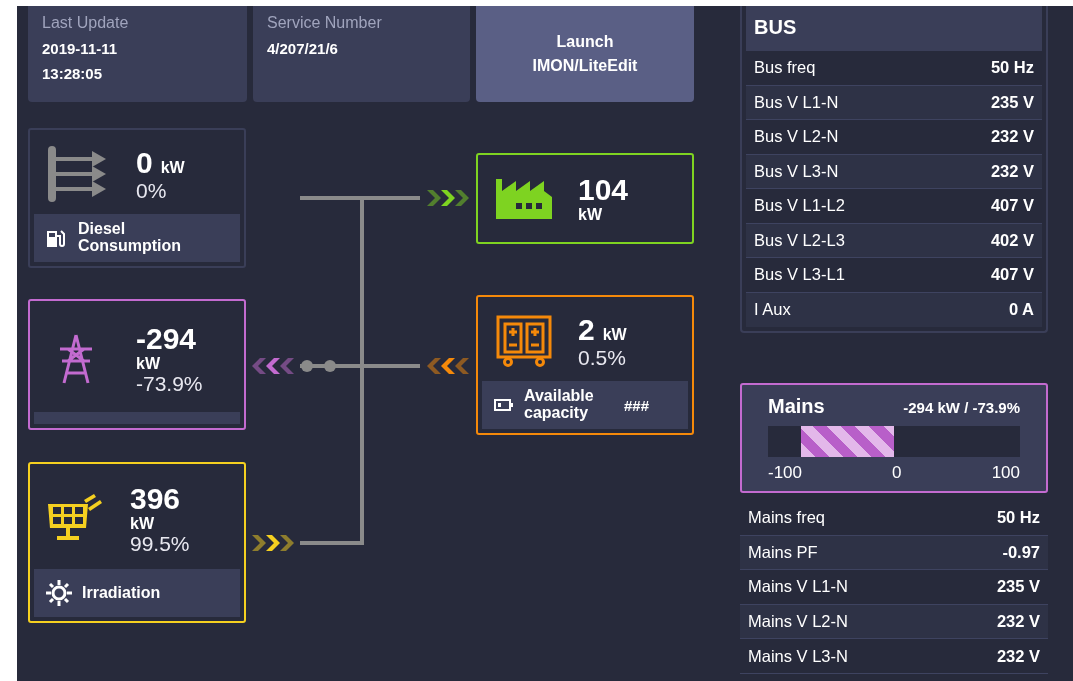  What do you see at coordinates (559, 405) in the screenshot?
I see `footer-label: Available capacity` at bounding box center [559, 405].